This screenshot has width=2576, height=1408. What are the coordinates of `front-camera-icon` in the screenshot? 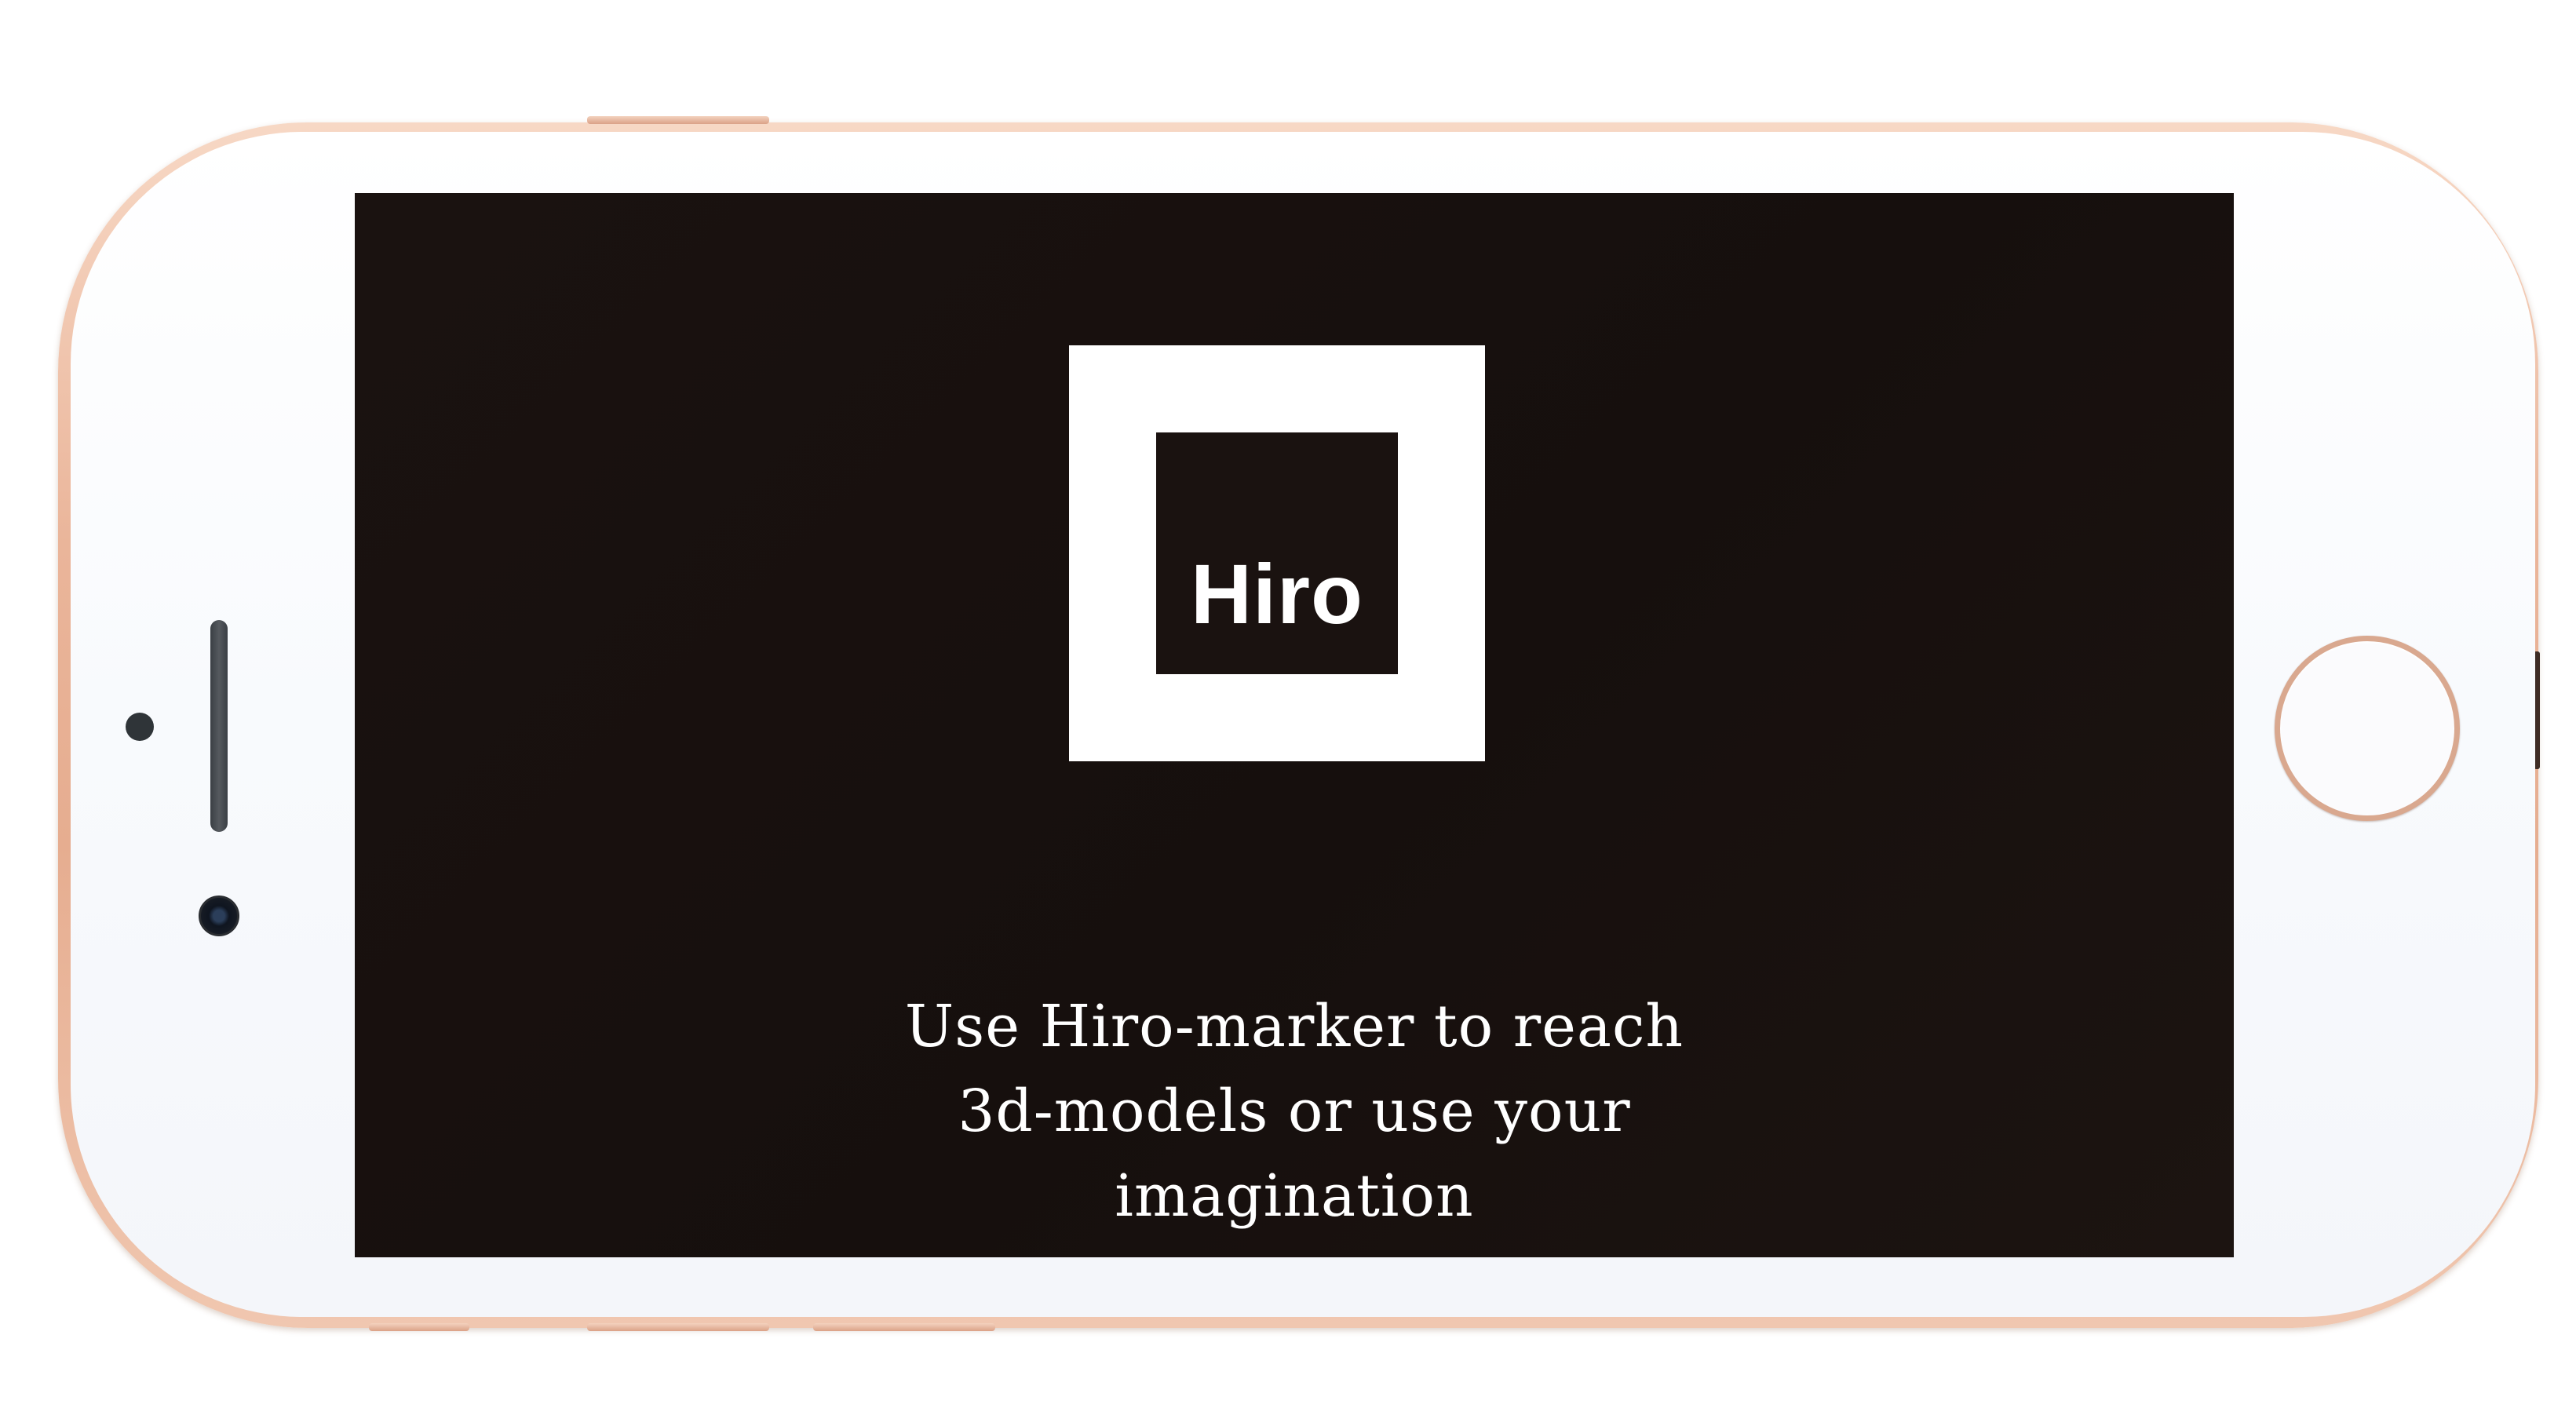 It's located at (219, 916).